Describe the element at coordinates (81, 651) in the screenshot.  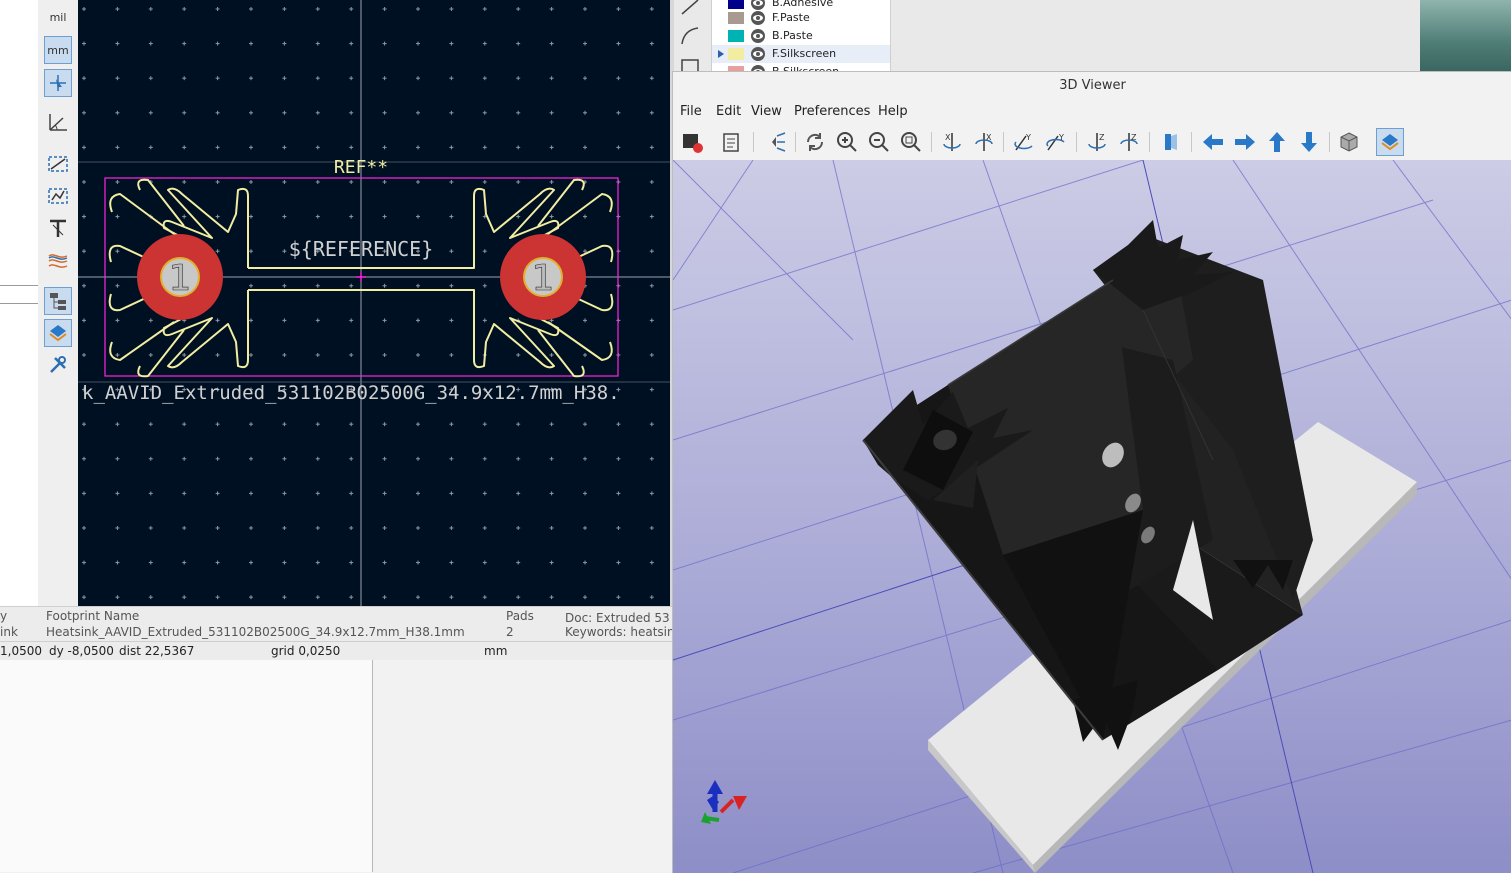
I see `dy-readout: dy -8,0500` at that location.